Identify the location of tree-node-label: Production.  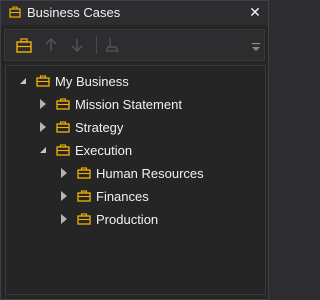
(127, 219).